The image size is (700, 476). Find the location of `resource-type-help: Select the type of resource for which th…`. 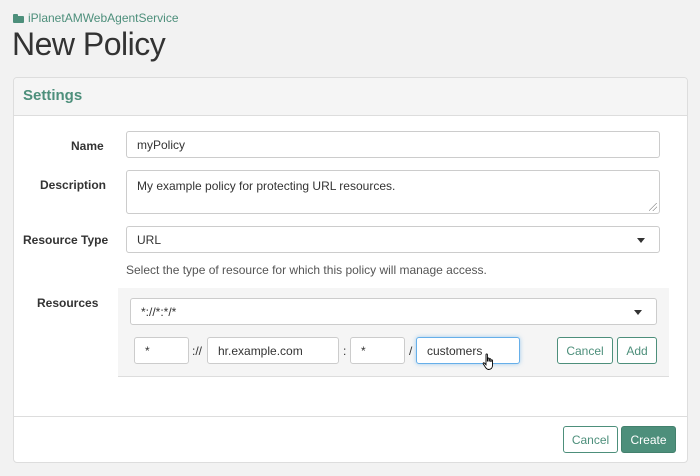

resource-type-help: Select the type of resource for which th… is located at coordinates (306, 270).